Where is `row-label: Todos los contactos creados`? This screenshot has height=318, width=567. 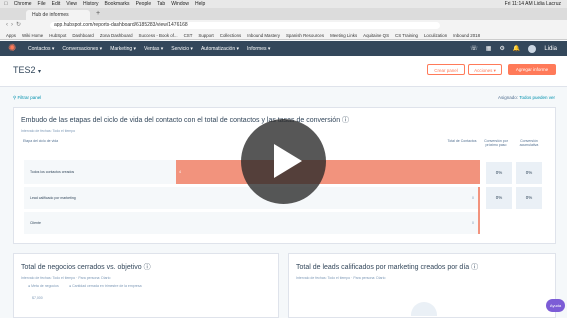
row-label: Todos los contactos creados is located at coordinates (52, 172).